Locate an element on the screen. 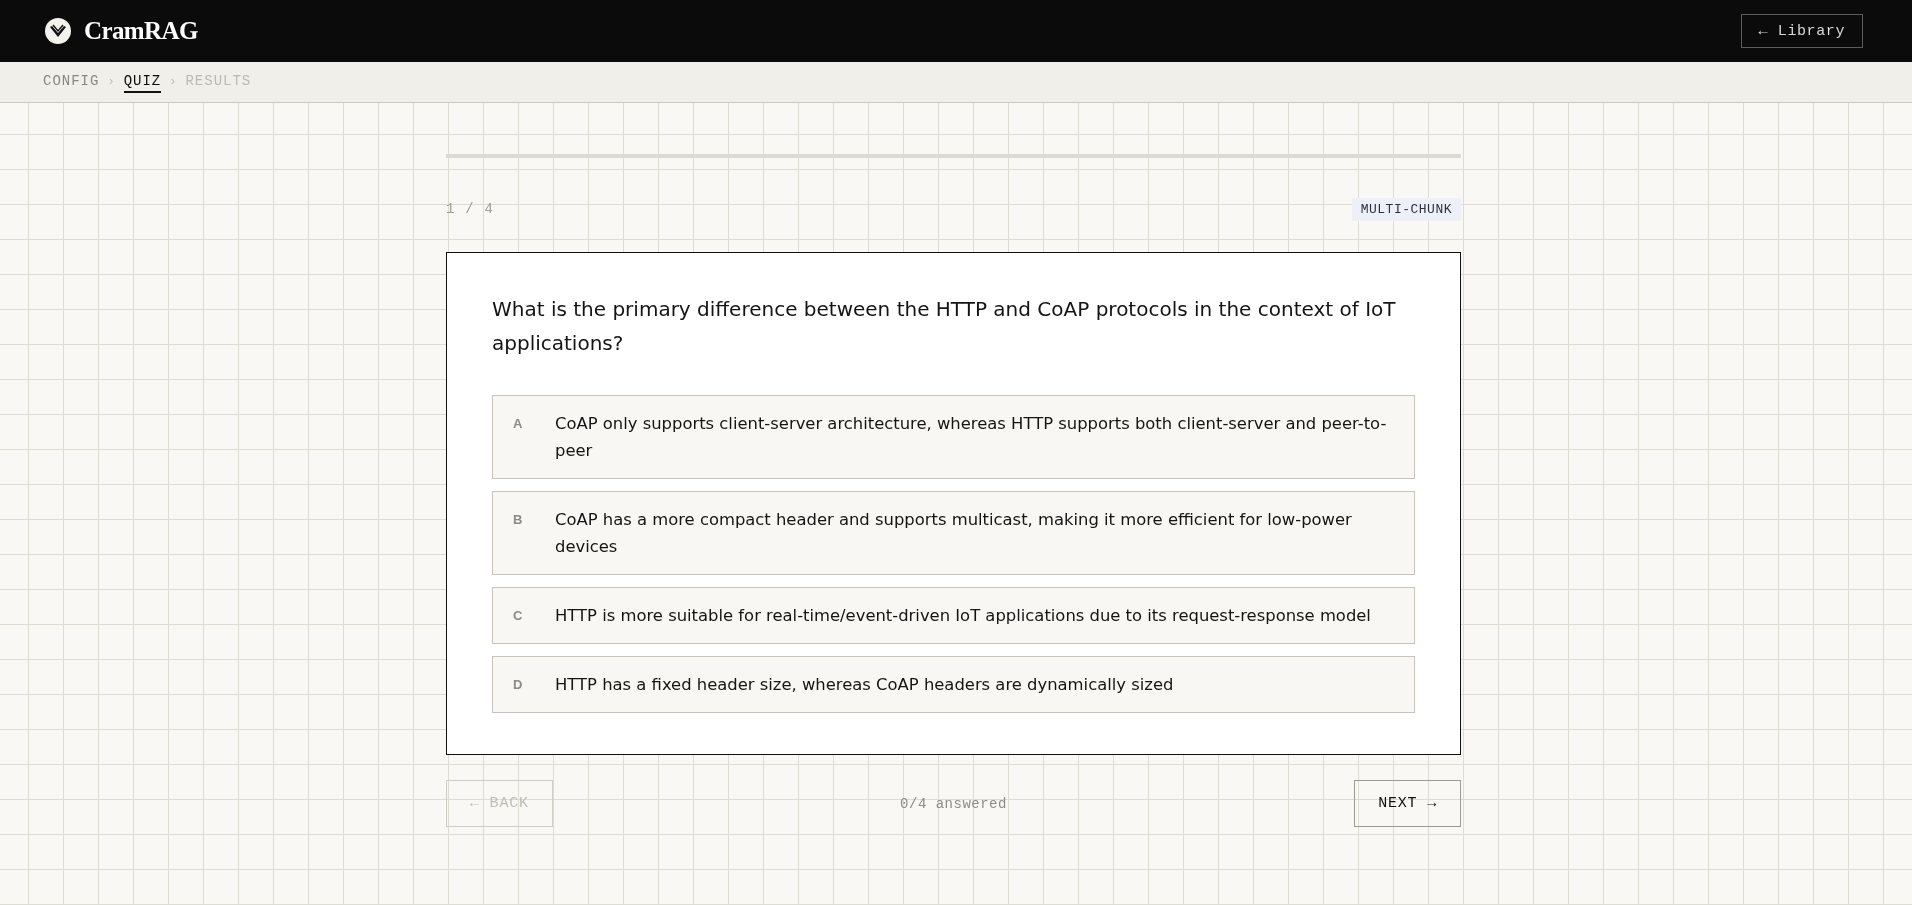 The height and width of the screenshot is (905, 1912). breadcrumb-step: RESULTS is located at coordinates (218, 82).